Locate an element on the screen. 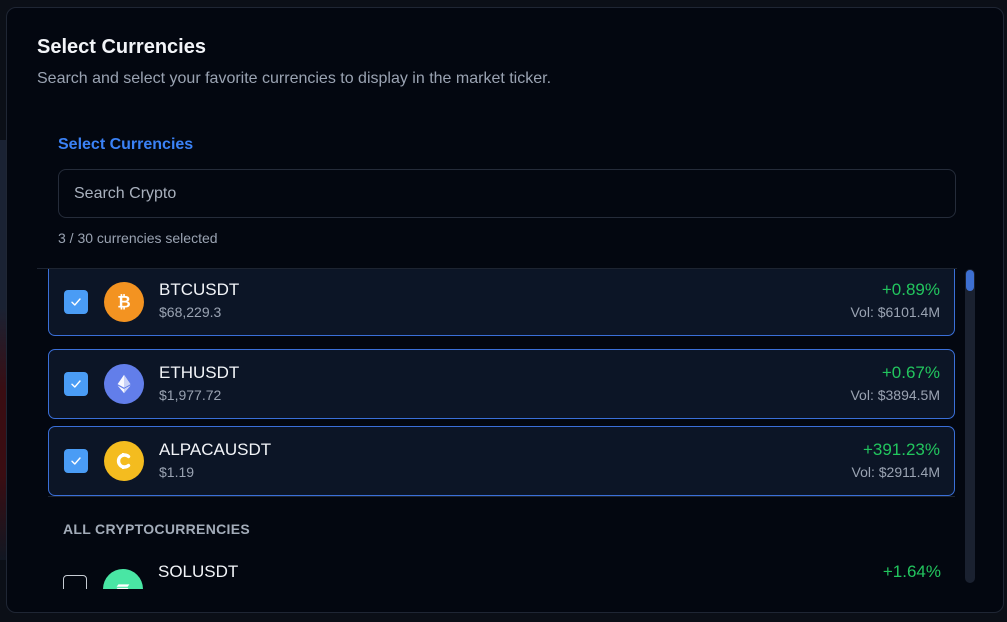 This screenshot has height=622, width=1007. currency-symbol: BTCUSDT is located at coordinates (199, 289).